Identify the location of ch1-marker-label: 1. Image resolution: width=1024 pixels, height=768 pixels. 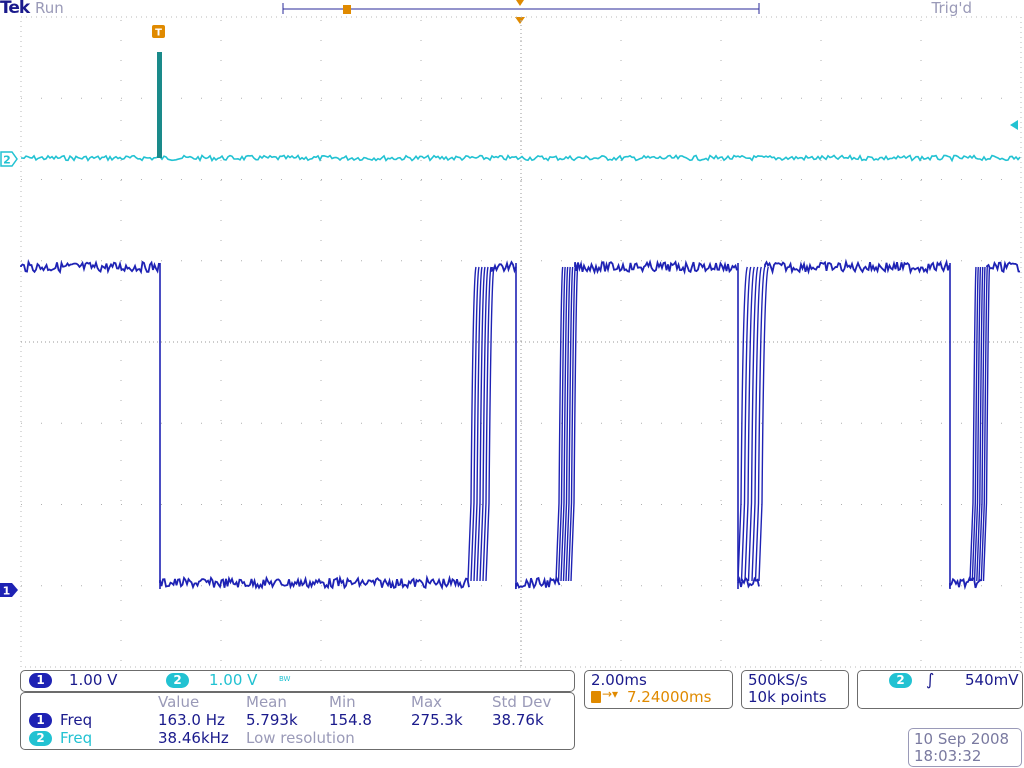
(7, 591).